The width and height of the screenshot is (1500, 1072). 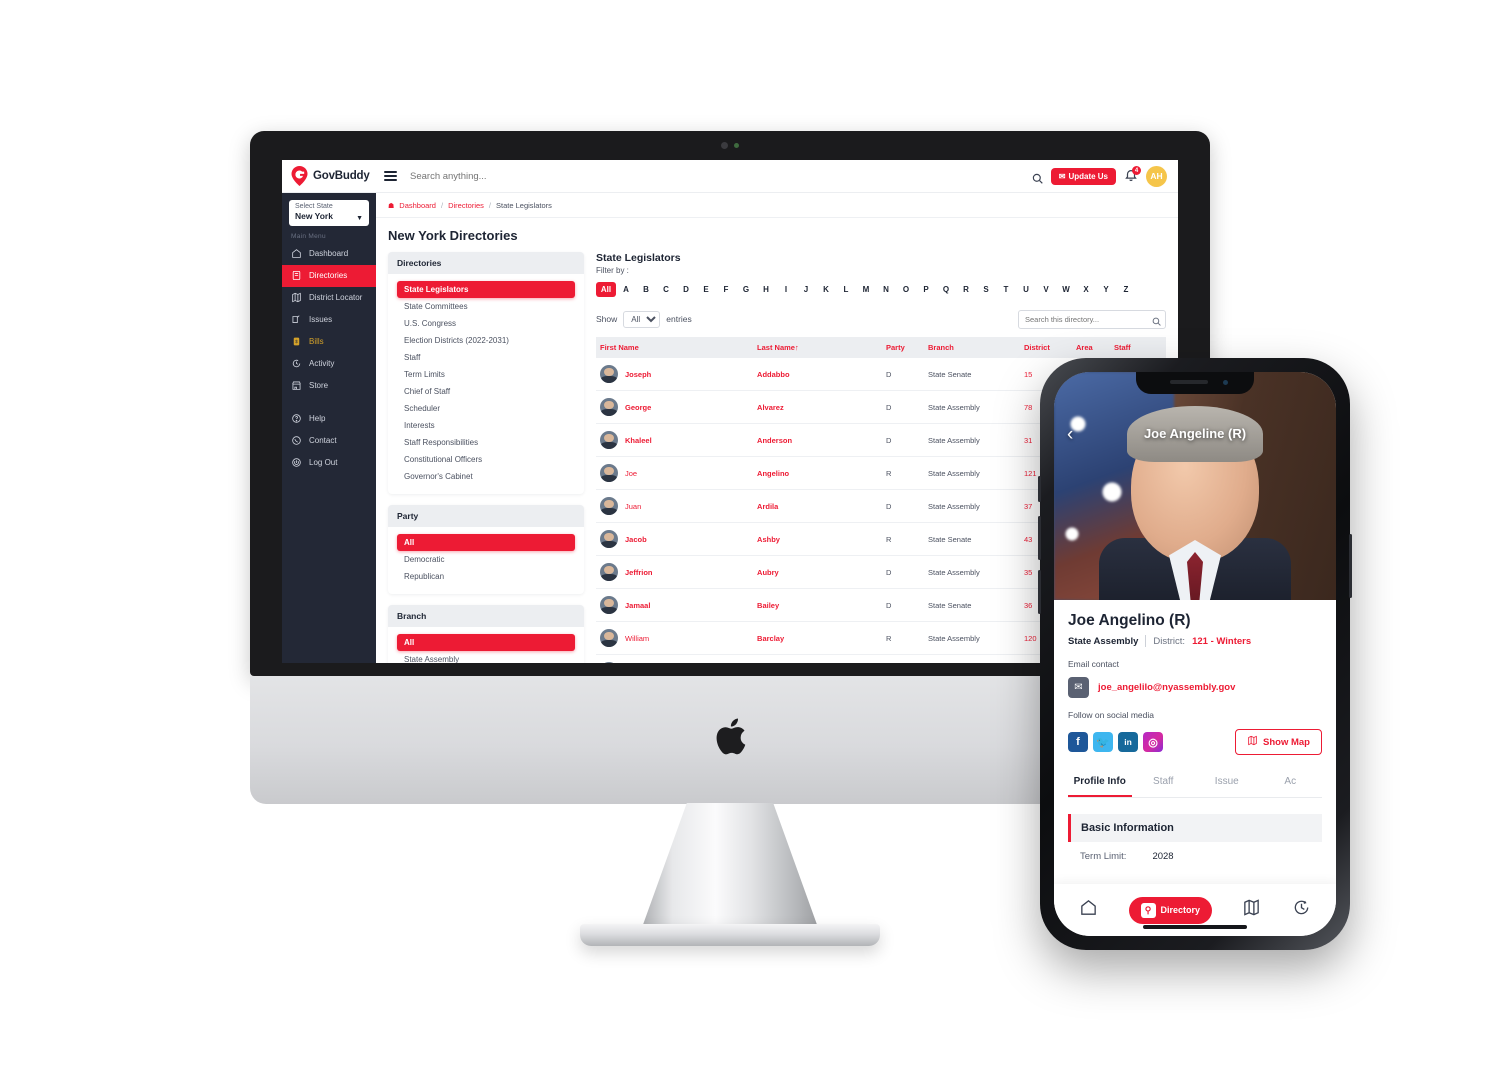 I want to click on directory-item-term-limits: Term Limits, so click(x=486, y=374).